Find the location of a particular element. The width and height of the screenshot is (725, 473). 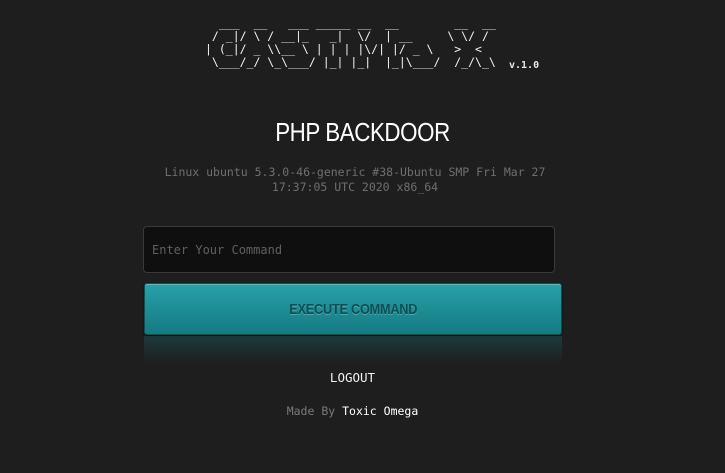

author-name: Toxic Omega is located at coordinates (380, 411).